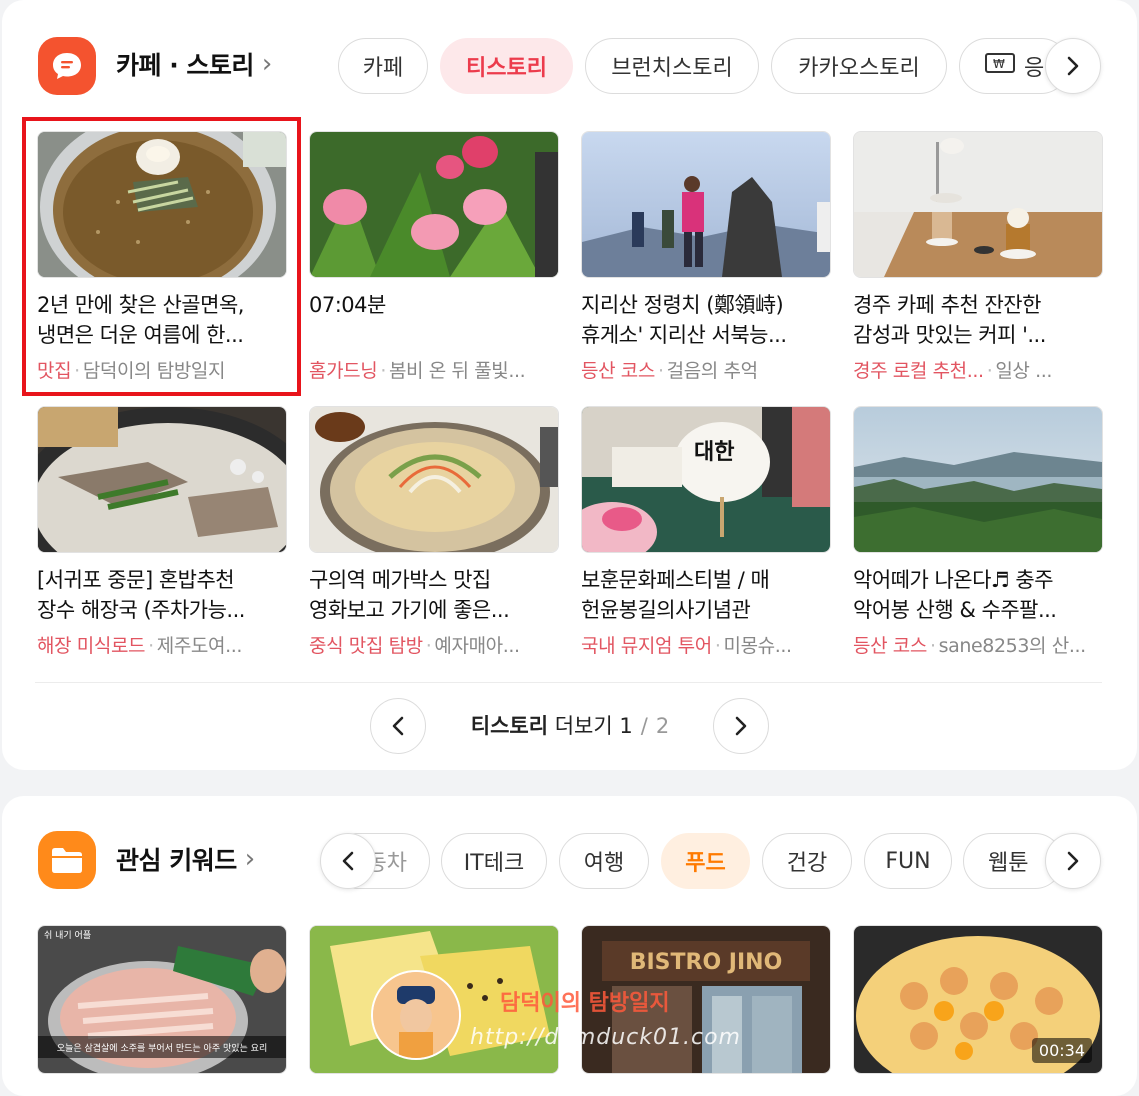 This screenshot has width=1139, height=1096. I want to click on prev-page-button, so click(398, 726).